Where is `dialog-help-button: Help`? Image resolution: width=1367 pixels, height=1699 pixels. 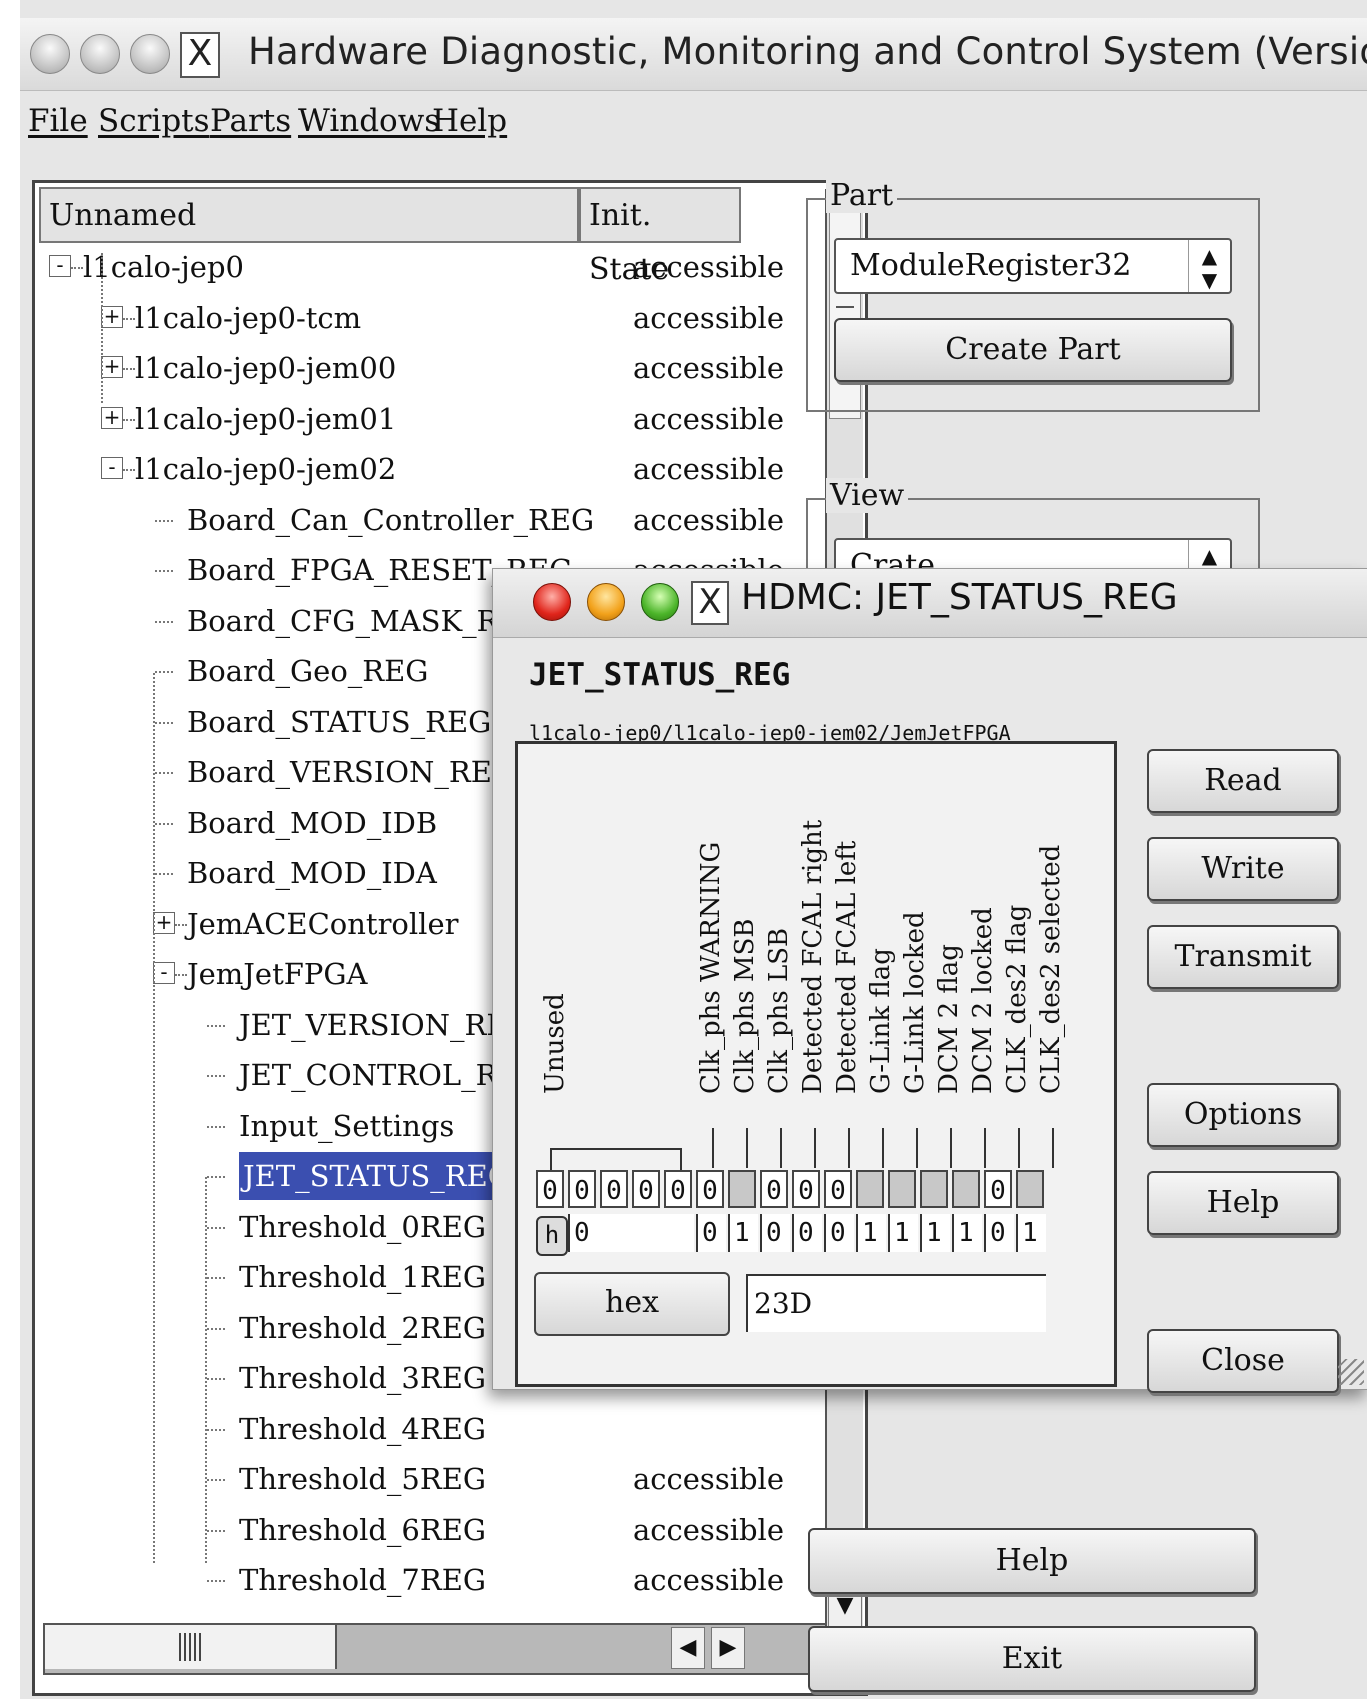
dialog-help-button: Help is located at coordinates (1243, 1203).